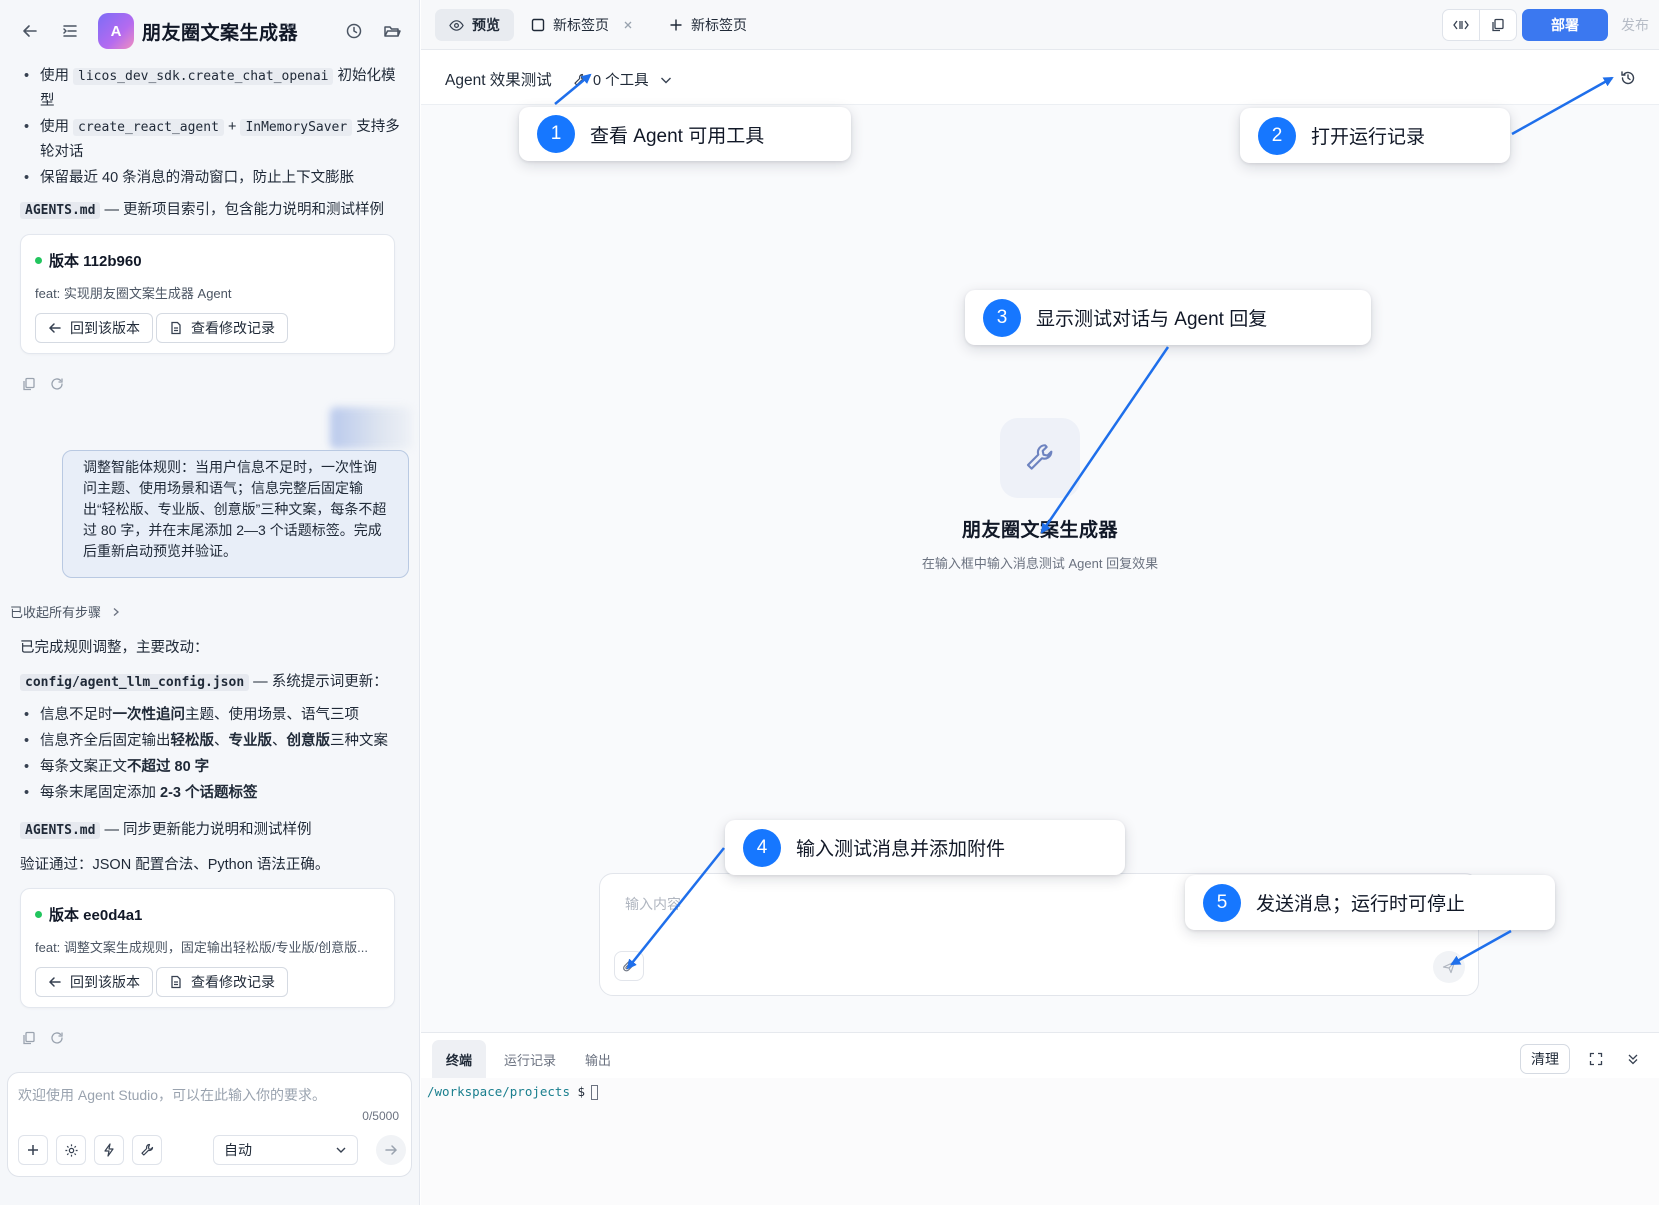 The width and height of the screenshot is (1659, 1205). Describe the element at coordinates (1222, 902) in the screenshot. I see `callout-number: 5` at that location.